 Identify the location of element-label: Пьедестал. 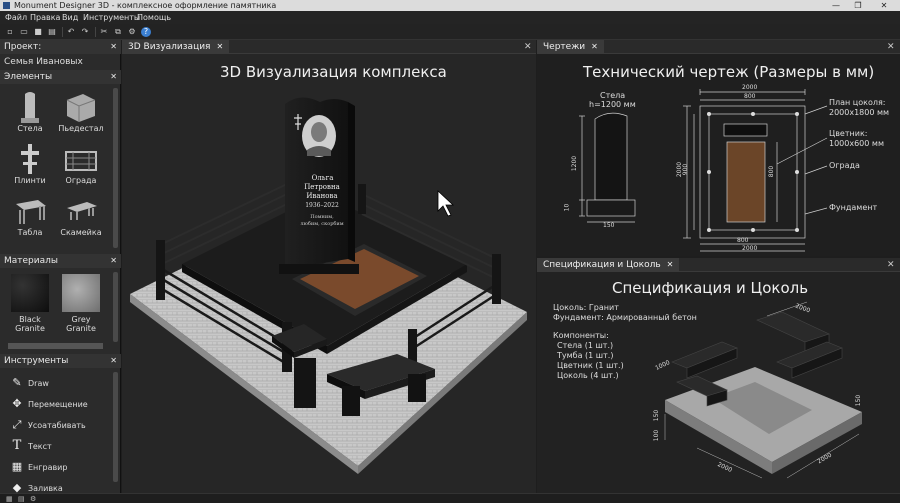
(81, 128).